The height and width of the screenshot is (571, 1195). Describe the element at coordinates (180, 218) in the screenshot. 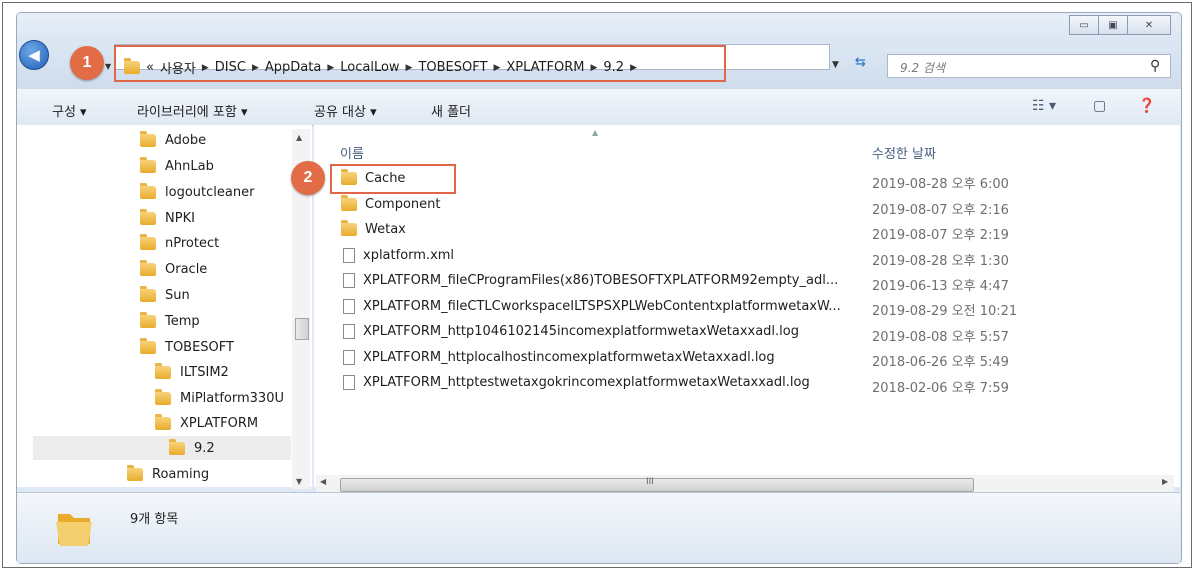

I see `tree-item-label: NPKI` at that location.